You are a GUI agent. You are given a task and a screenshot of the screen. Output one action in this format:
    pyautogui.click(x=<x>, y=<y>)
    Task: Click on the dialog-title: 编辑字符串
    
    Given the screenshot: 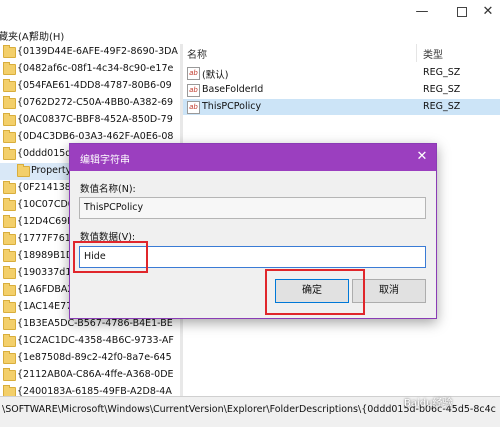 What is the action you would take?
    pyautogui.click(x=105, y=160)
    